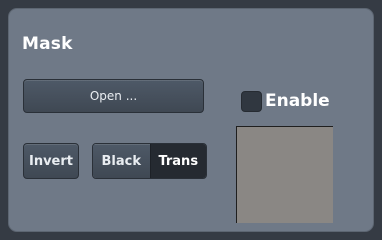  Describe the element at coordinates (284, 174) in the screenshot. I see `mask-preview` at that location.